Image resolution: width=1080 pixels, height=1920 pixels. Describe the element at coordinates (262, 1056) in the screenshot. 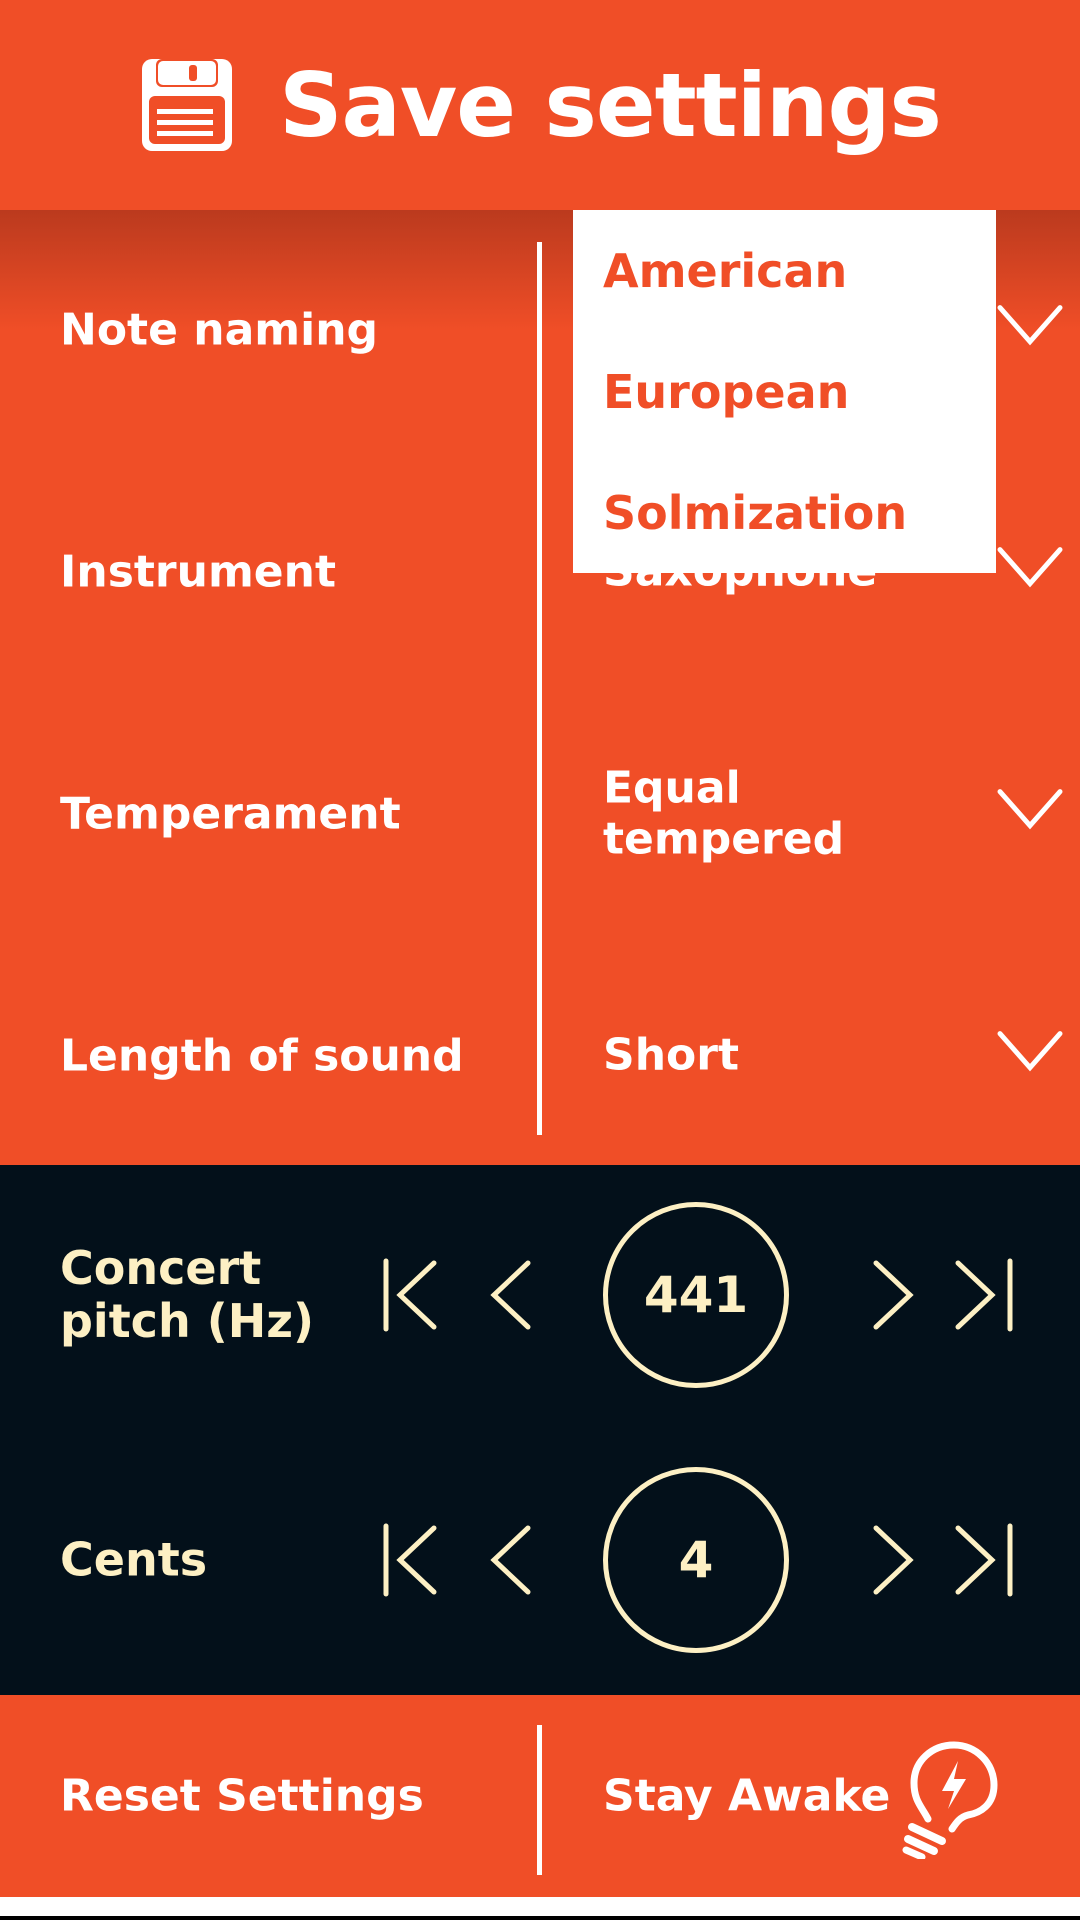

I see `length-of-sound-label: Length of sound` at that location.